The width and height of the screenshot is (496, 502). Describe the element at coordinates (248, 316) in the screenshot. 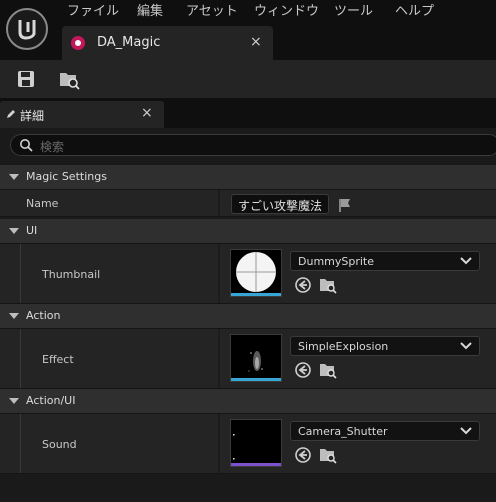

I see `category-action: Action` at that location.